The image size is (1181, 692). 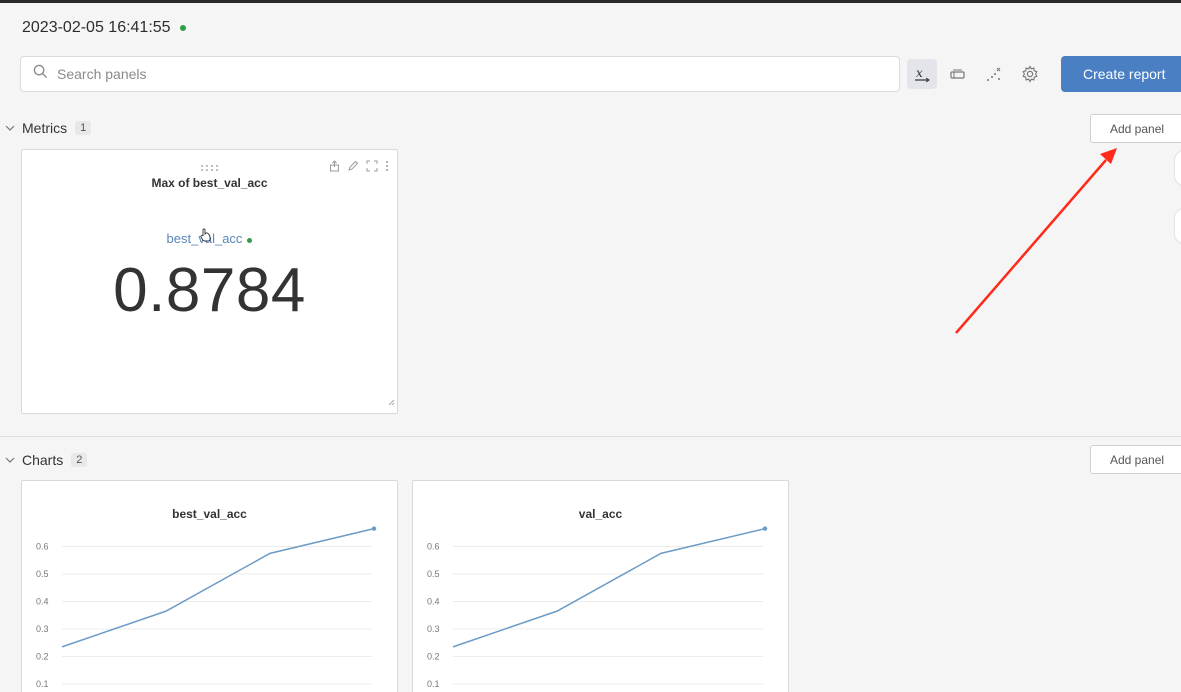 I want to click on metric-value: 0.8784, so click(x=209, y=290).